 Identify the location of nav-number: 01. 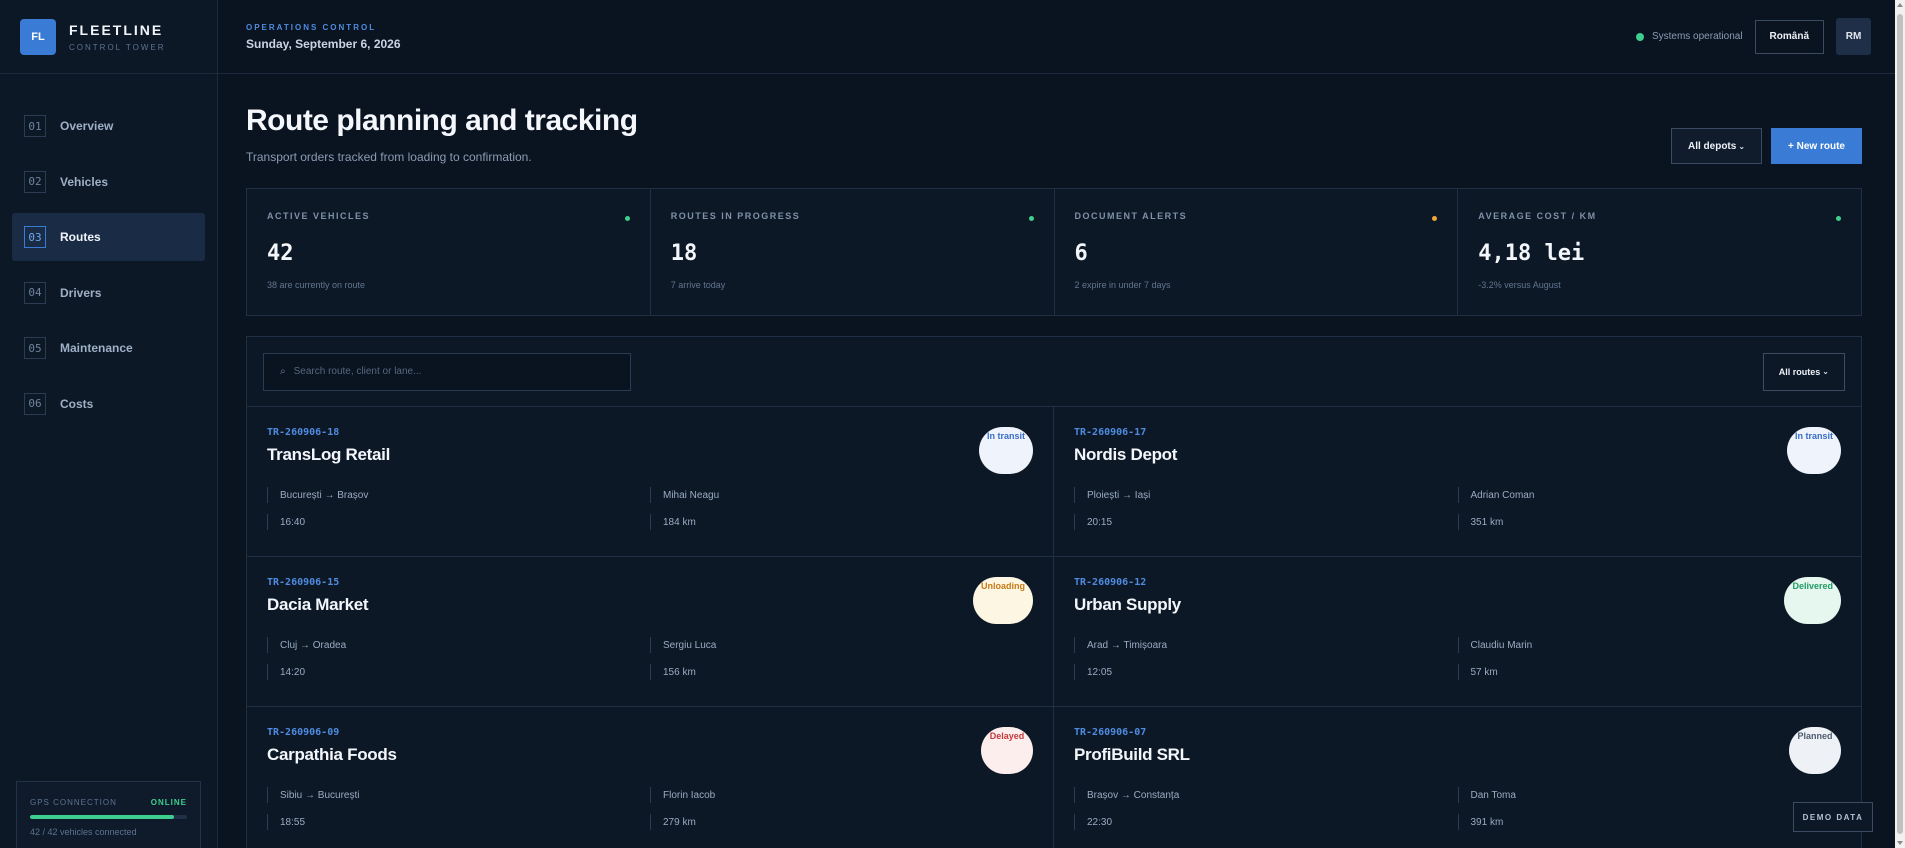
(35, 126).